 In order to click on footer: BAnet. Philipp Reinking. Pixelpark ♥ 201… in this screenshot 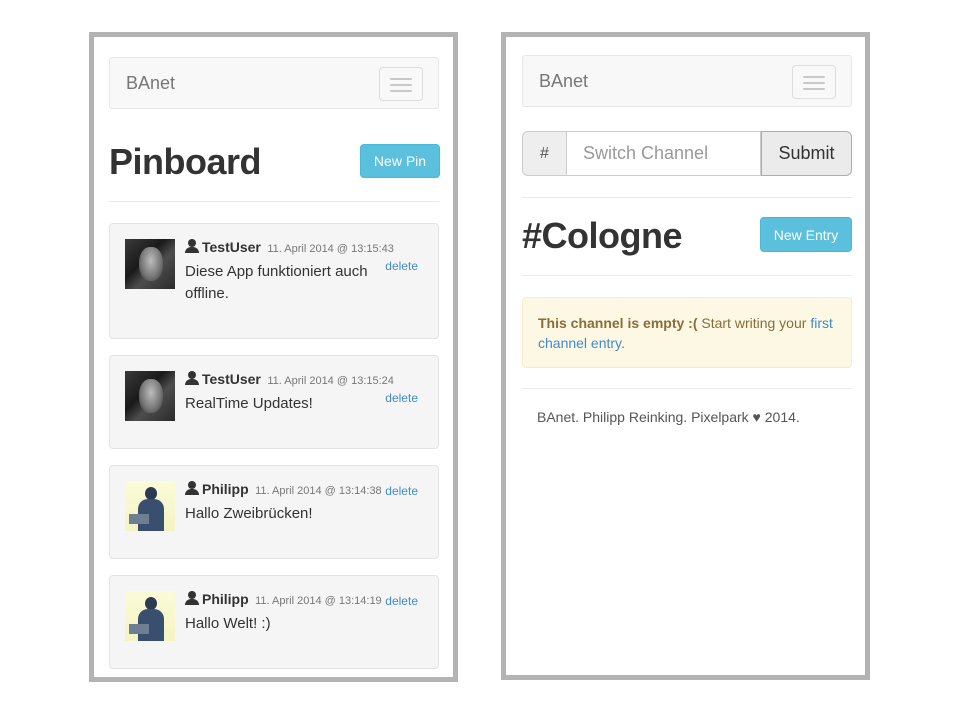, I will do `click(668, 417)`.